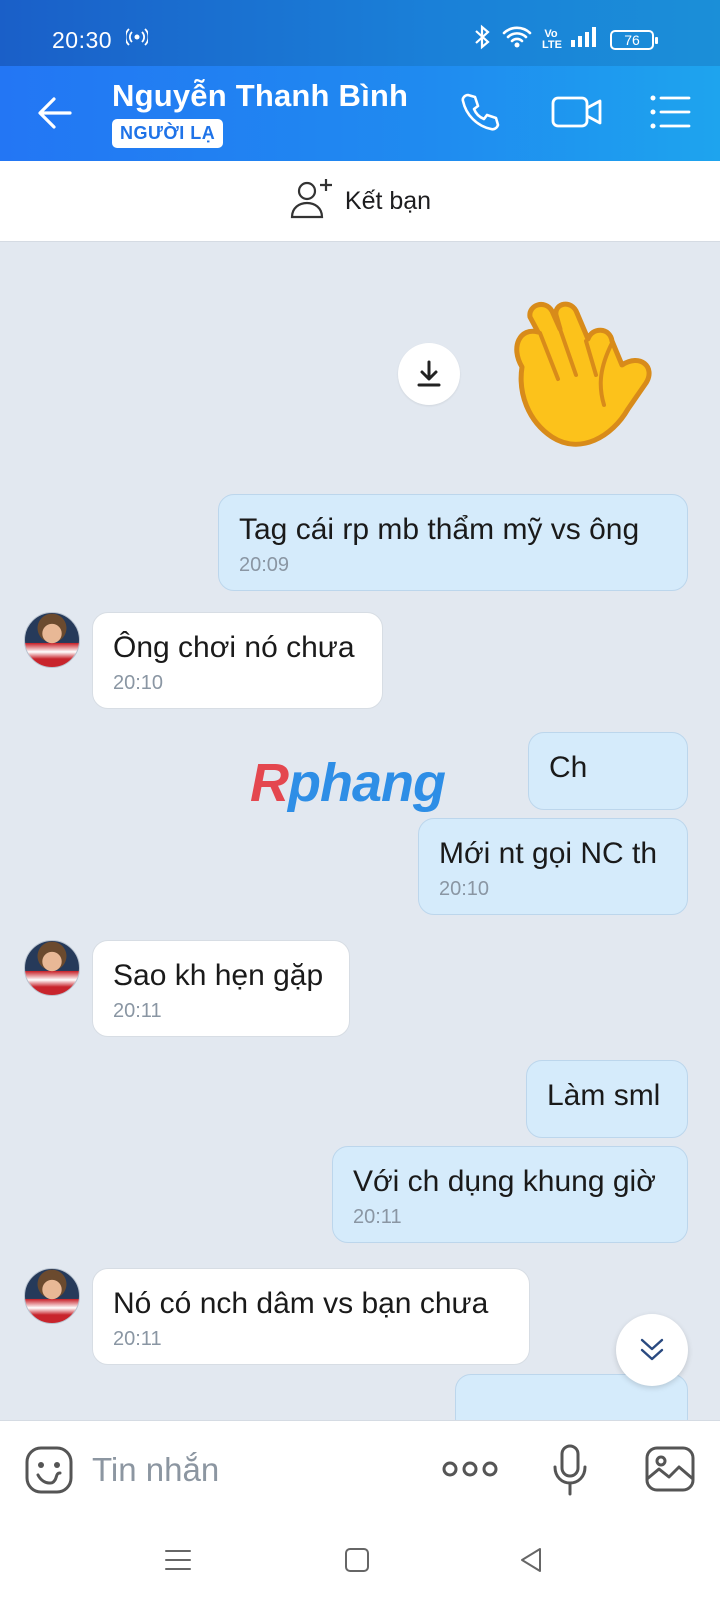 The width and height of the screenshot is (720, 1604). I want to click on waving-hand-sticker, so click(580, 379).